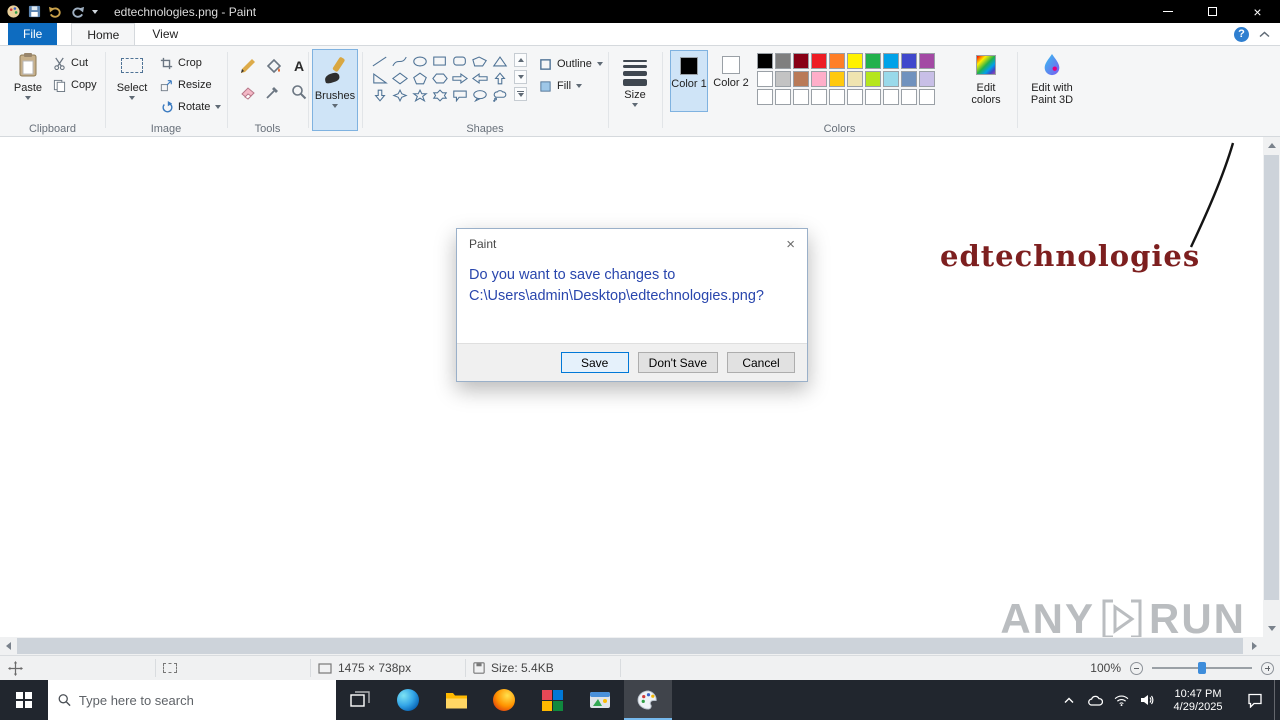  What do you see at coordinates (784, 244) in the screenshot?
I see `dialog-close-button: ×` at bounding box center [784, 244].